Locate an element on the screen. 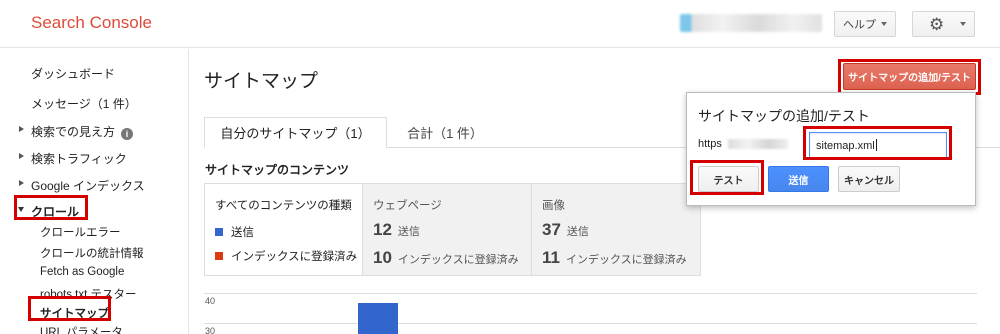  chart-bar-submitted is located at coordinates (378, 318).